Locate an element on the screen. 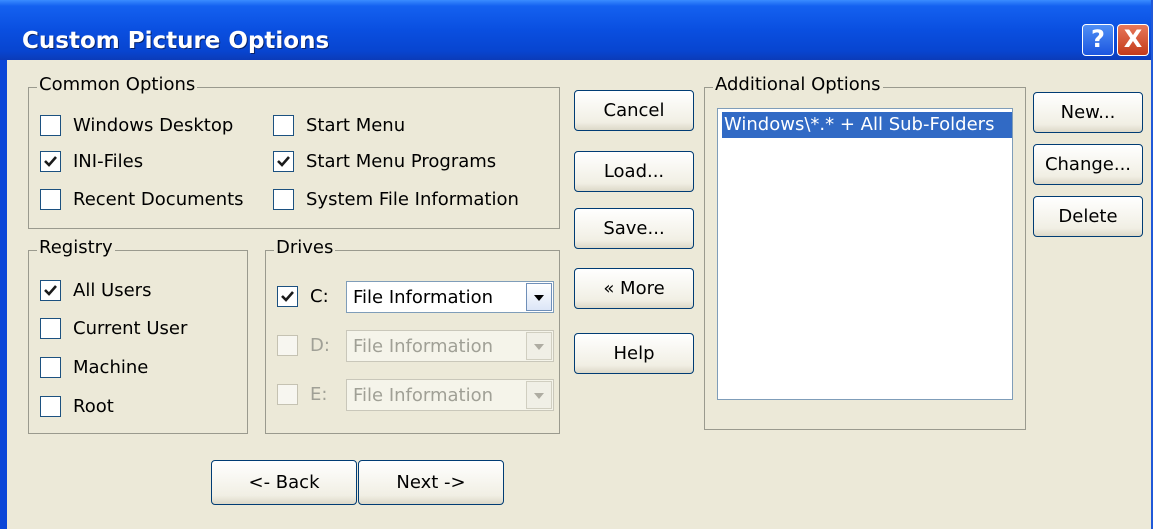 The height and width of the screenshot is (529, 1153). common-options-legend: Common Options is located at coordinates (117, 84).